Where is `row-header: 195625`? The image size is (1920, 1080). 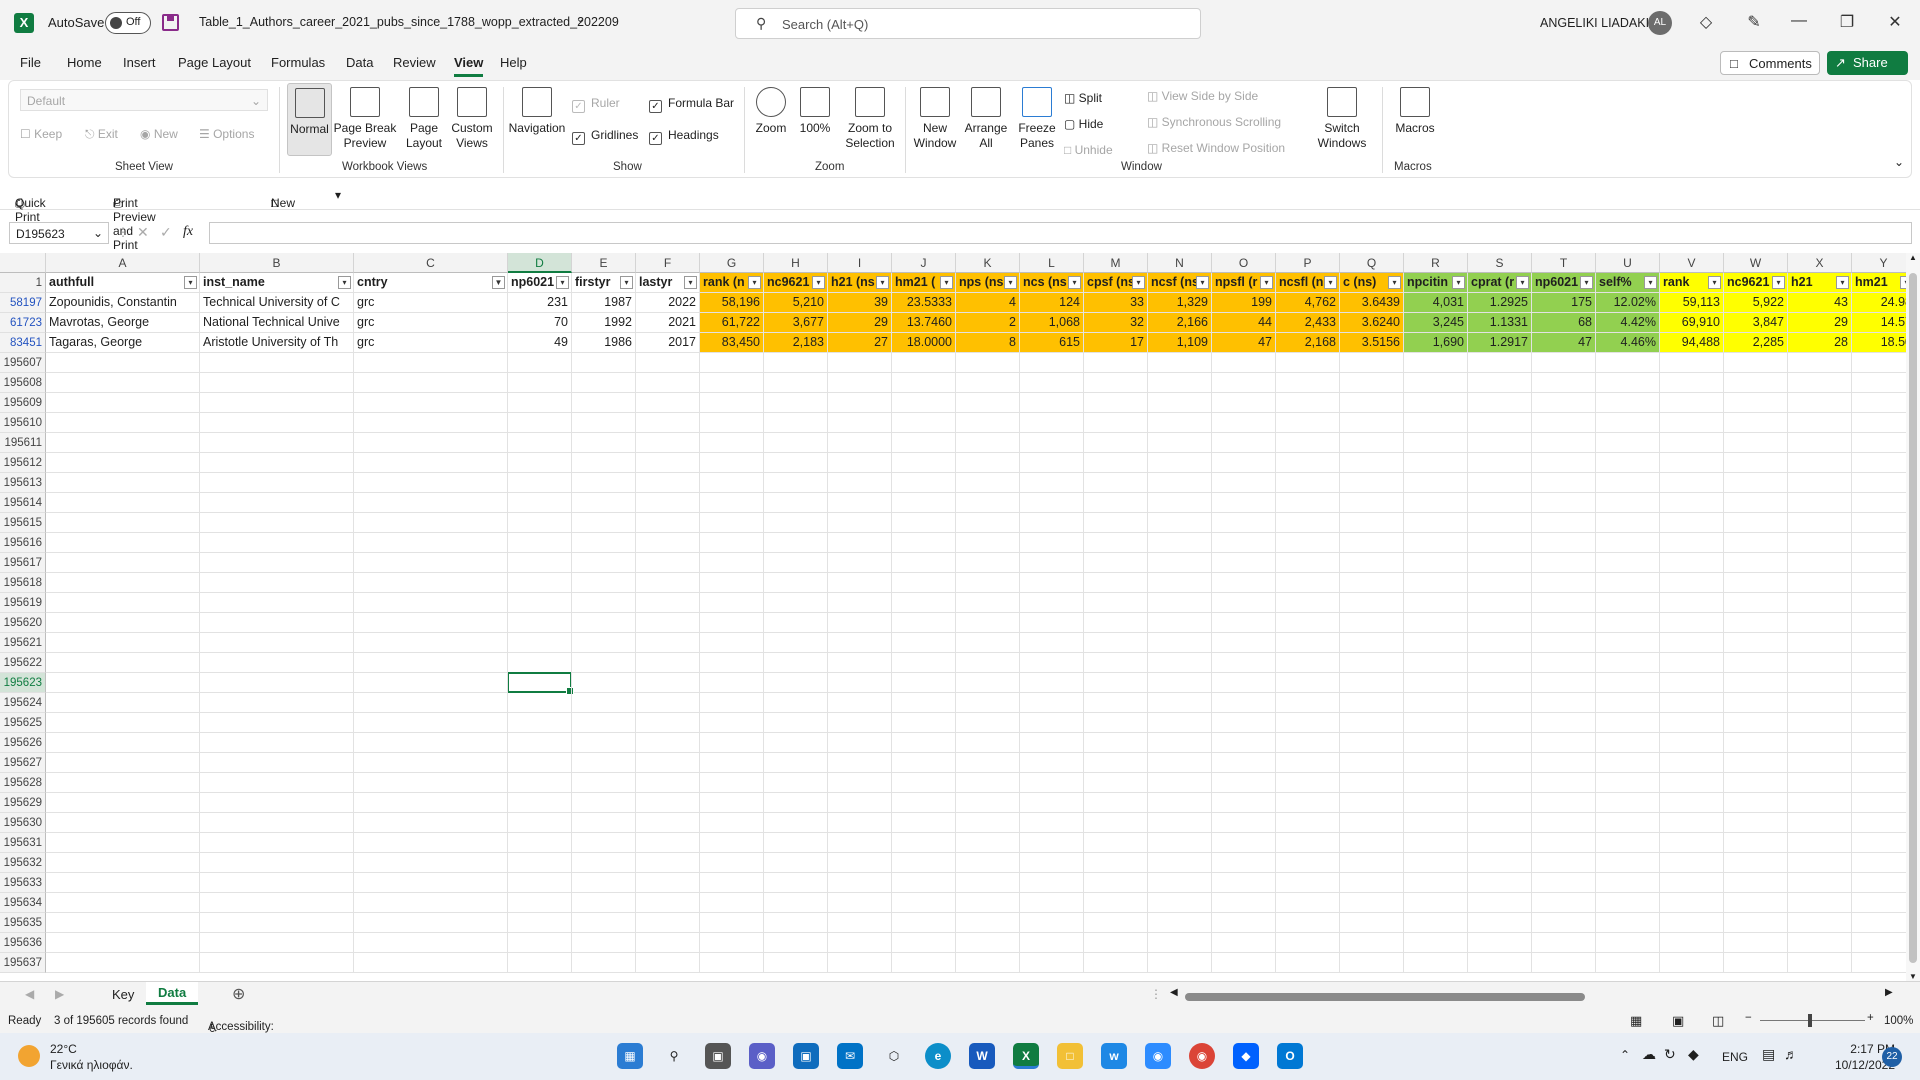
row-header: 195625 is located at coordinates (23, 723).